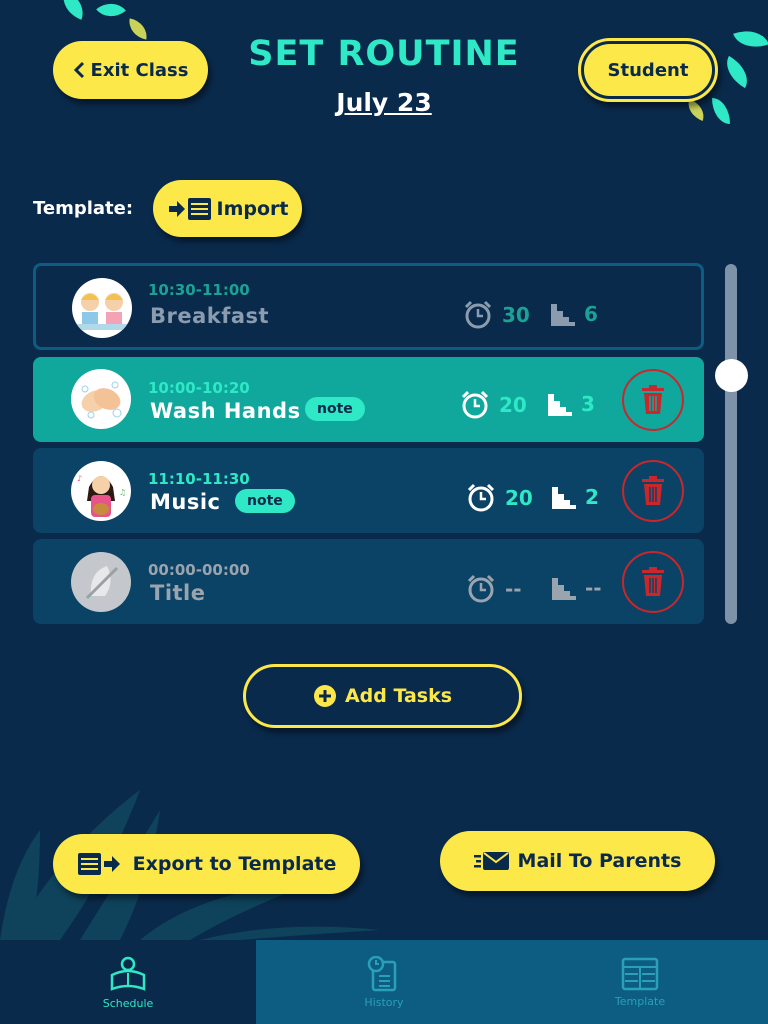 This screenshot has width=768, height=1024. Describe the element at coordinates (101, 491) in the screenshot. I see `music-girl-icon: ♪ ♫` at that location.